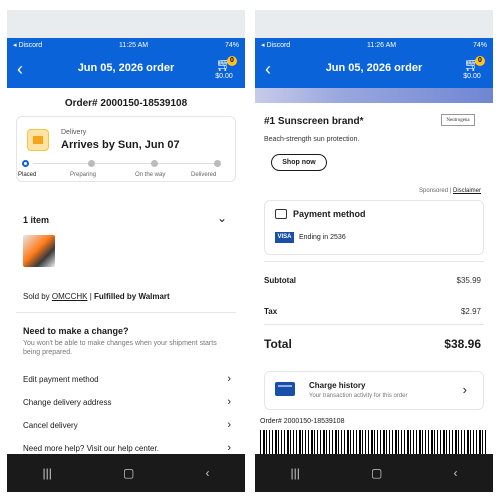  I want to click on tax-value: $2.97, so click(470, 311).